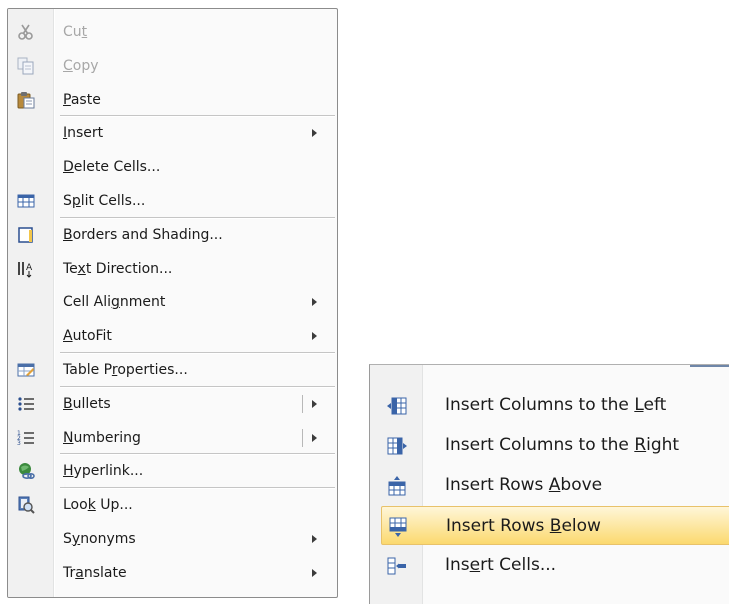  What do you see at coordinates (398, 527) in the screenshot?
I see `insert-rows-below-icon` at bounding box center [398, 527].